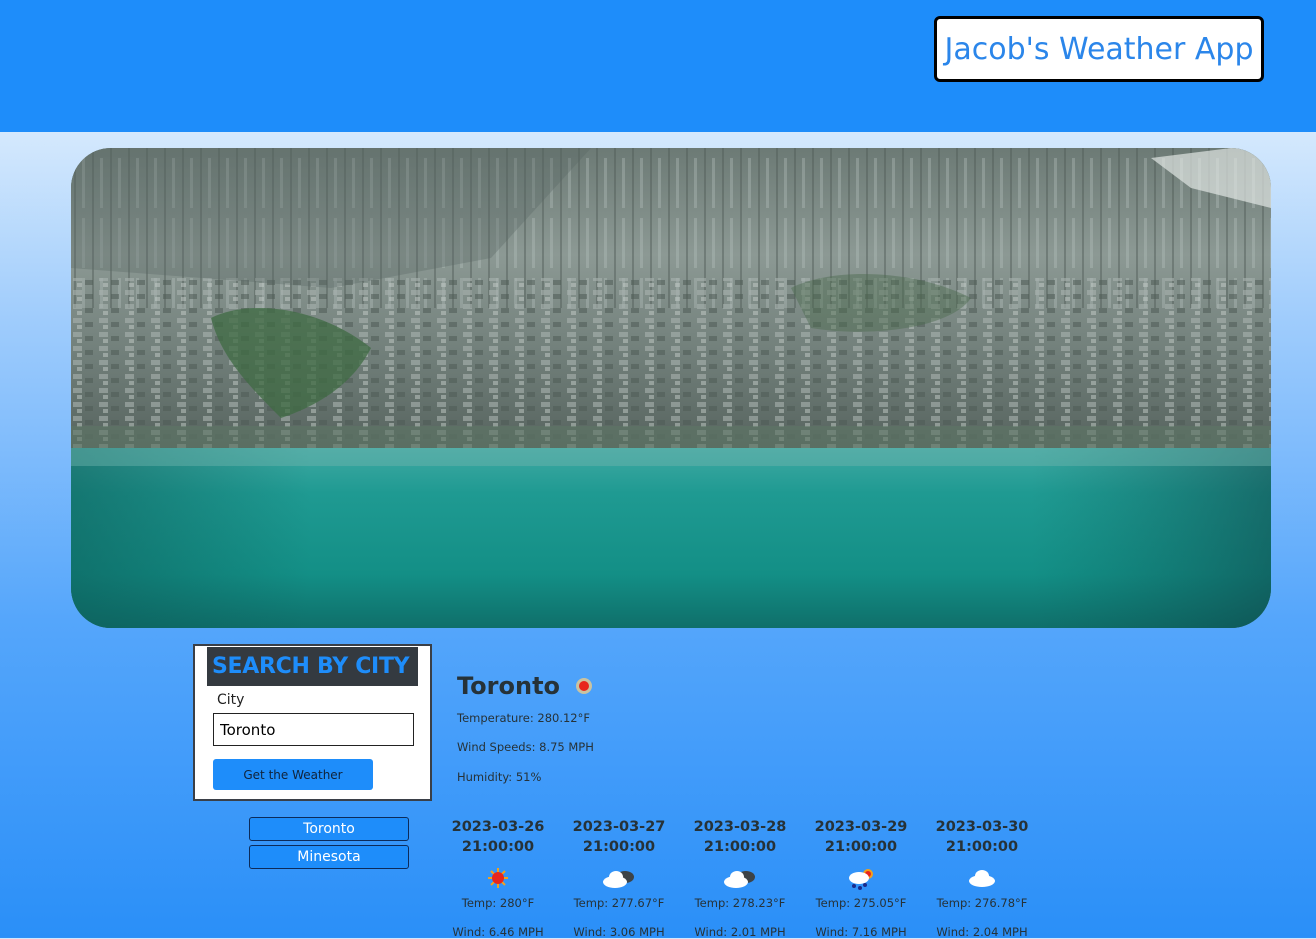 The height and width of the screenshot is (939, 1316). Describe the element at coordinates (498, 903) in the screenshot. I see `forecast-temp: Temp: 280°F` at that location.